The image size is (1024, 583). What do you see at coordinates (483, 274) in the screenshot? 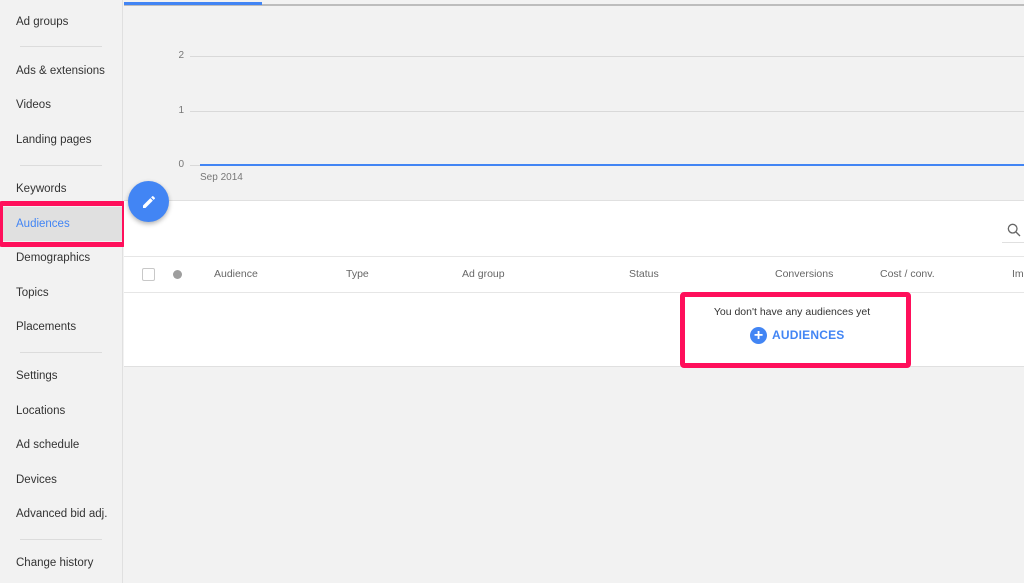
I see `column-header-ad-group: Ad group` at bounding box center [483, 274].